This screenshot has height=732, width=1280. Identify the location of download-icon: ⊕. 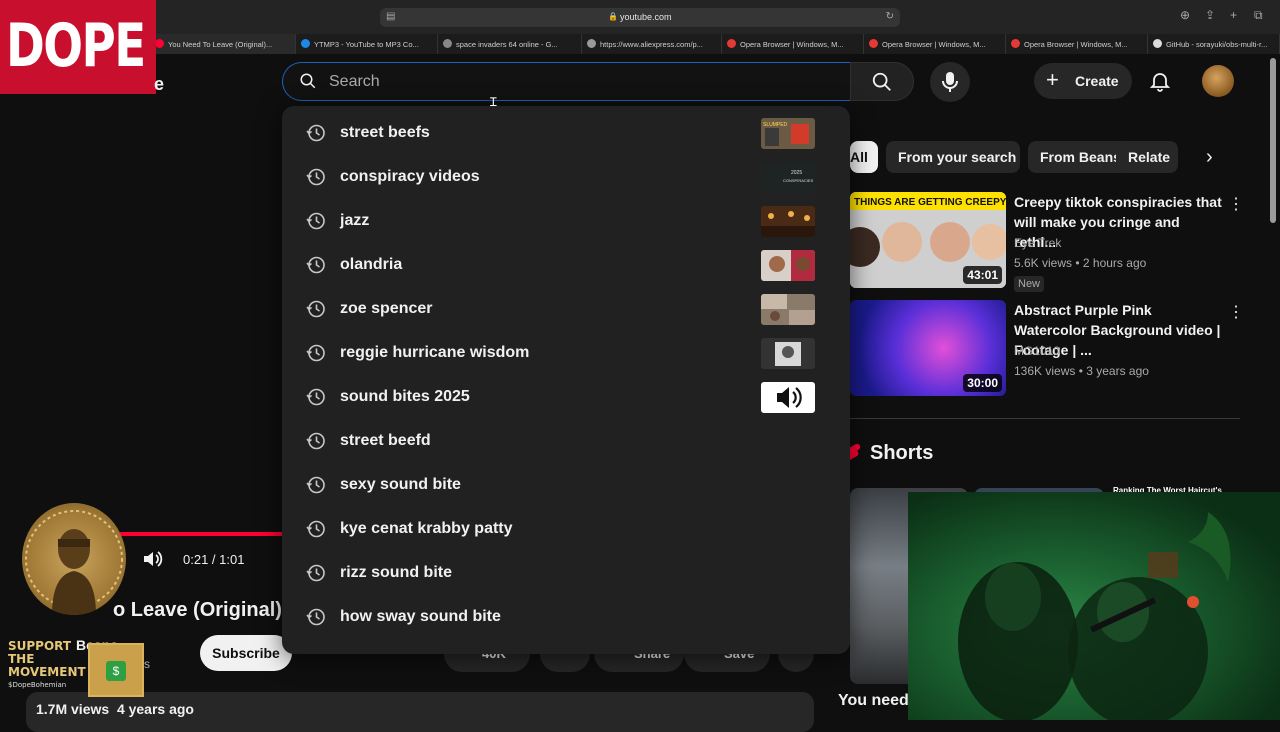
(1185, 15).